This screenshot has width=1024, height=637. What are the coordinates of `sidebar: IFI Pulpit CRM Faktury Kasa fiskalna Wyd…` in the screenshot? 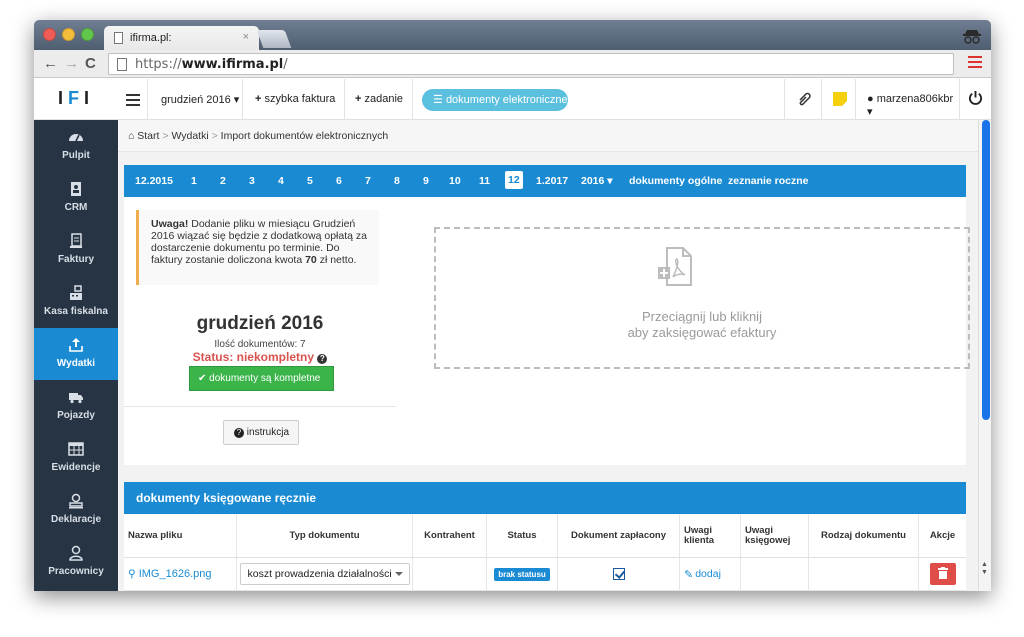 It's located at (76, 335).